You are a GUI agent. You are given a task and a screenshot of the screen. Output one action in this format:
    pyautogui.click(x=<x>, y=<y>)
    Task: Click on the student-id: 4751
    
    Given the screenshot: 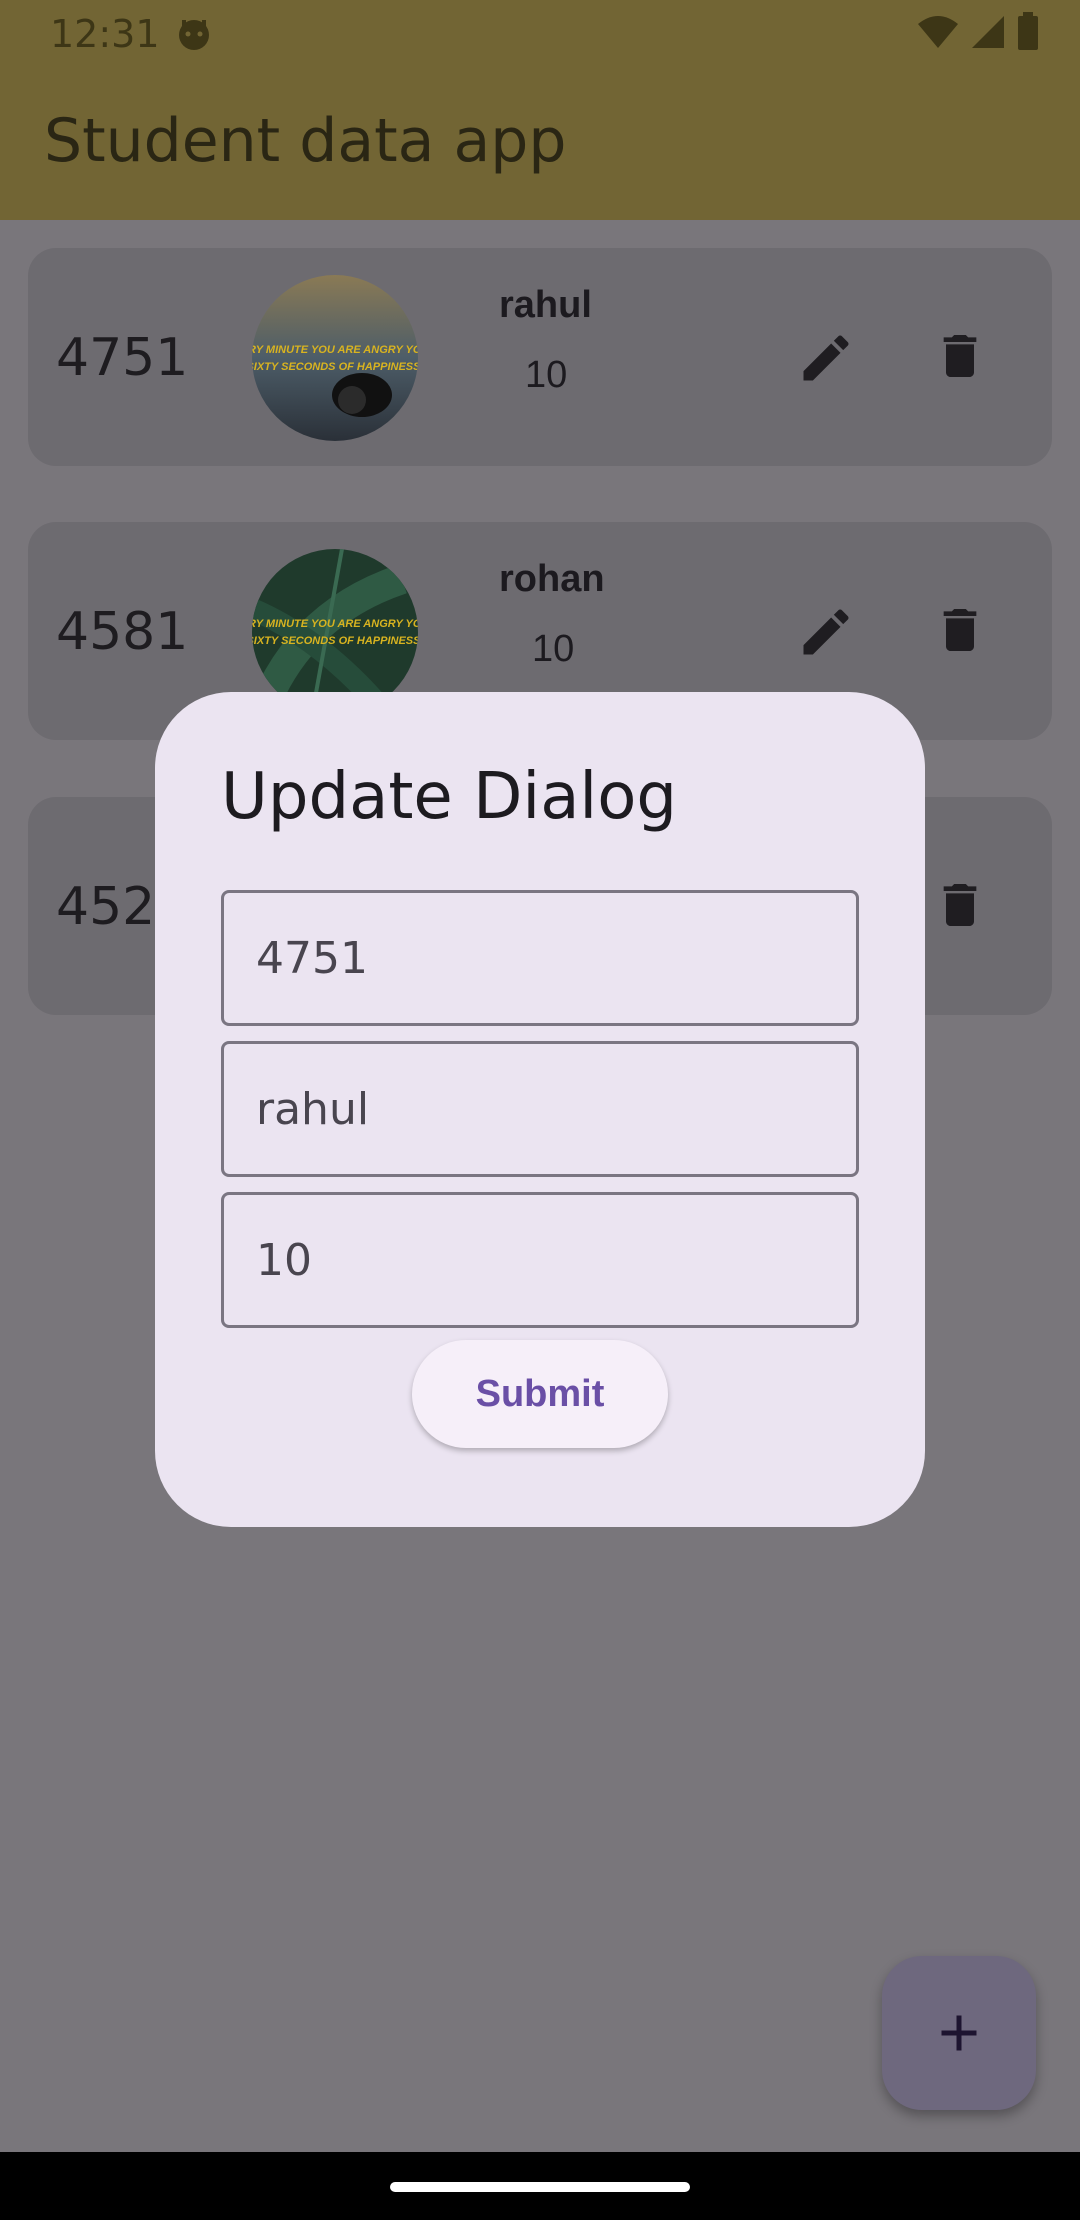 What is the action you would take?
    pyautogui.click(x=122, y=358)
    